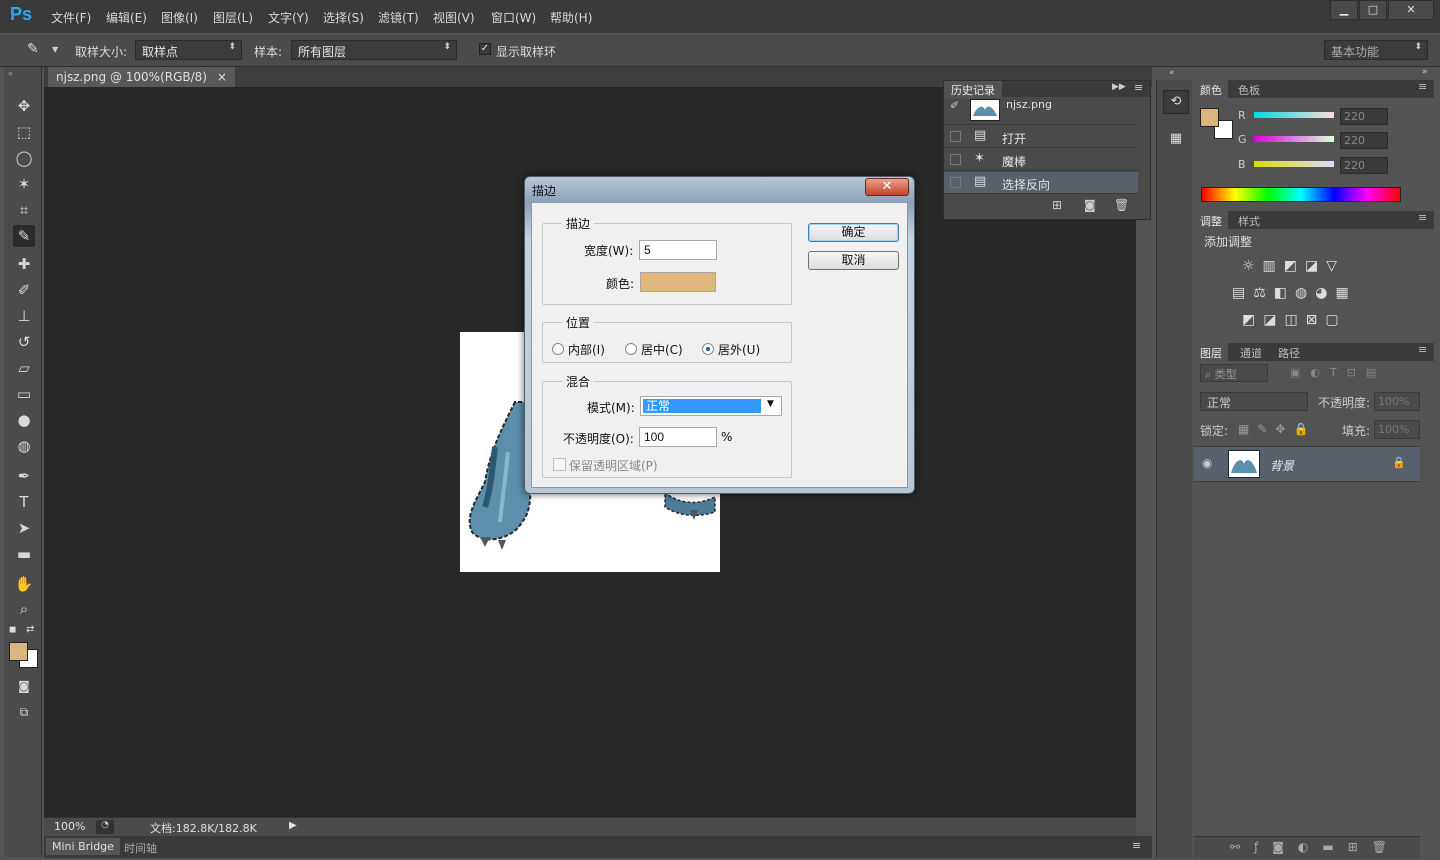  I want to click on tab-close-icon: ×, so click(222, 77).